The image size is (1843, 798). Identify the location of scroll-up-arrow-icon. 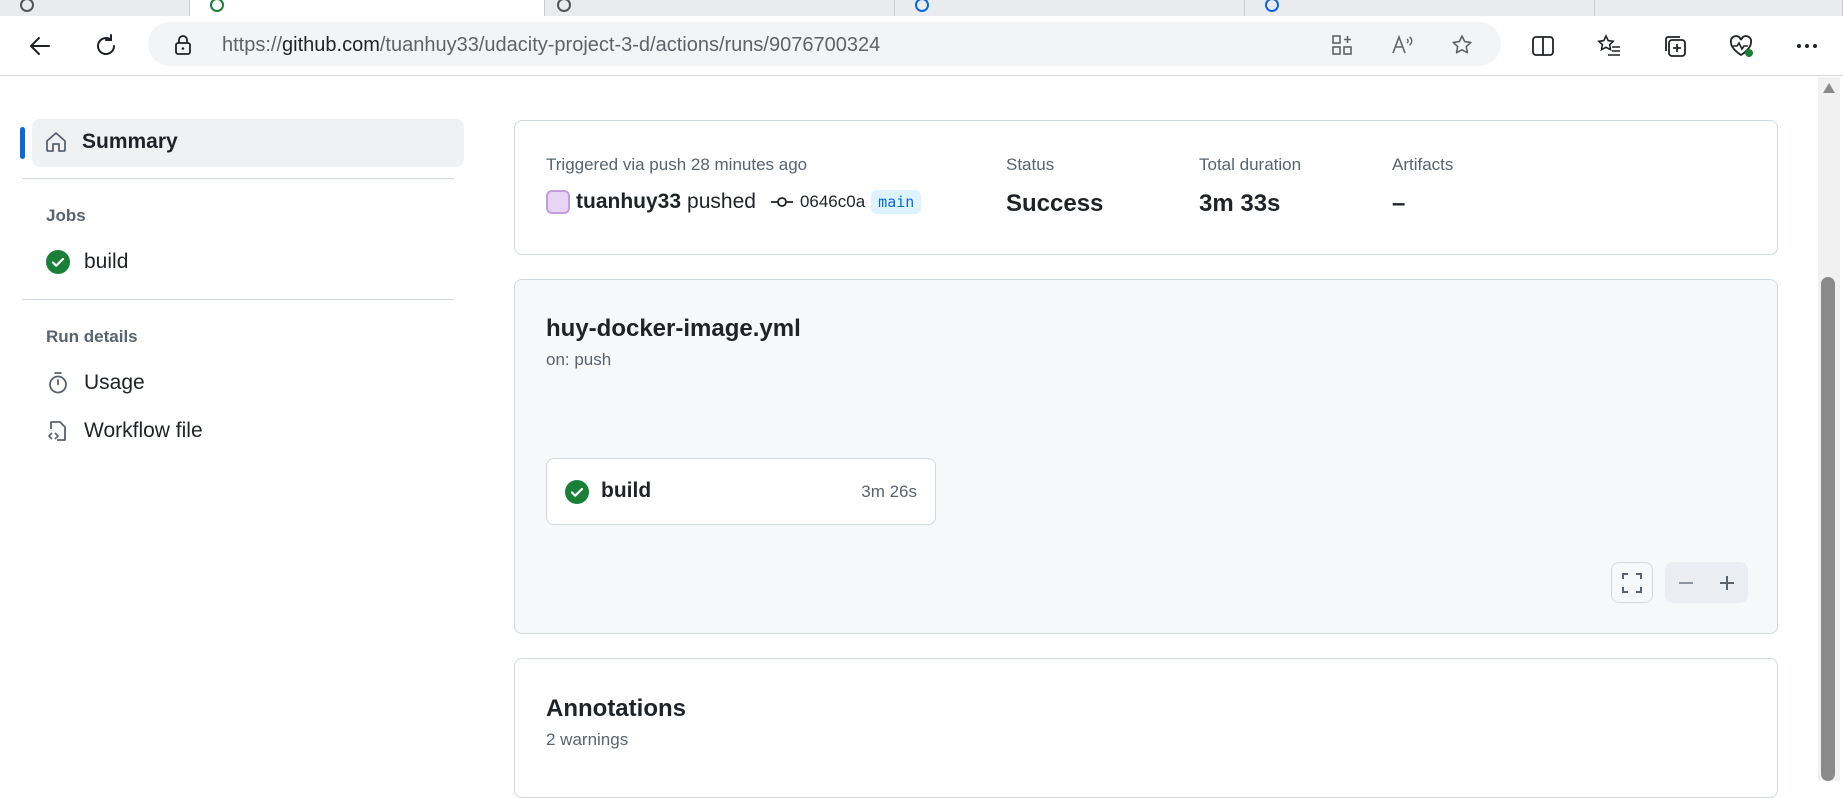
(1829, 88).